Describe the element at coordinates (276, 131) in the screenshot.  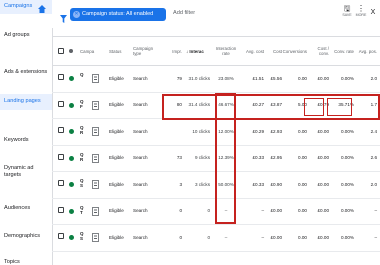
I see `cost-cell: £2.93` at that location.